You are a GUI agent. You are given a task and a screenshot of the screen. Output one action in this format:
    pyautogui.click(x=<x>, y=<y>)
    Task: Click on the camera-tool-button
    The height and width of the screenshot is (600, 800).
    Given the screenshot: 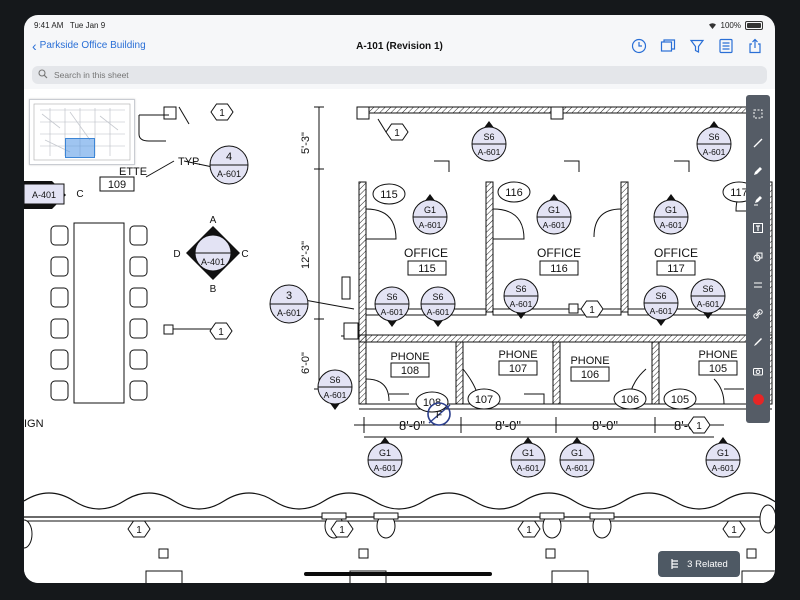 What is the action you would take?
    pyautogui.click(x=758, y=371)
    